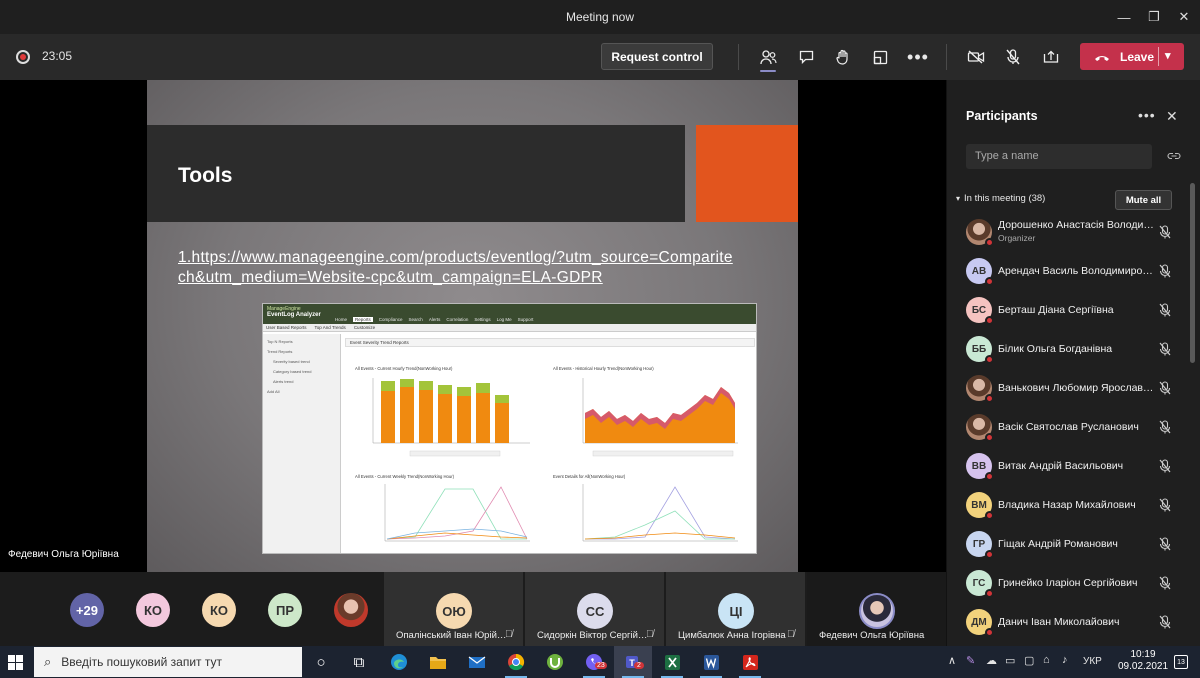  What do you see at coordinates (321, 662) in the screenshot?
I see `cortana-icon: ○` at bounding box center [321, 662].